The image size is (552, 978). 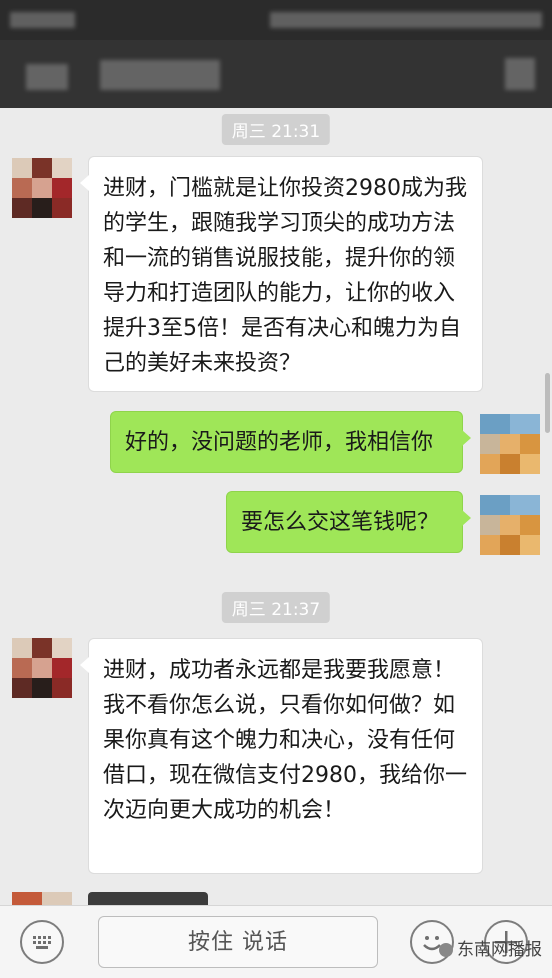 I want to click on back-button-blur, so click(x=47, y=77).